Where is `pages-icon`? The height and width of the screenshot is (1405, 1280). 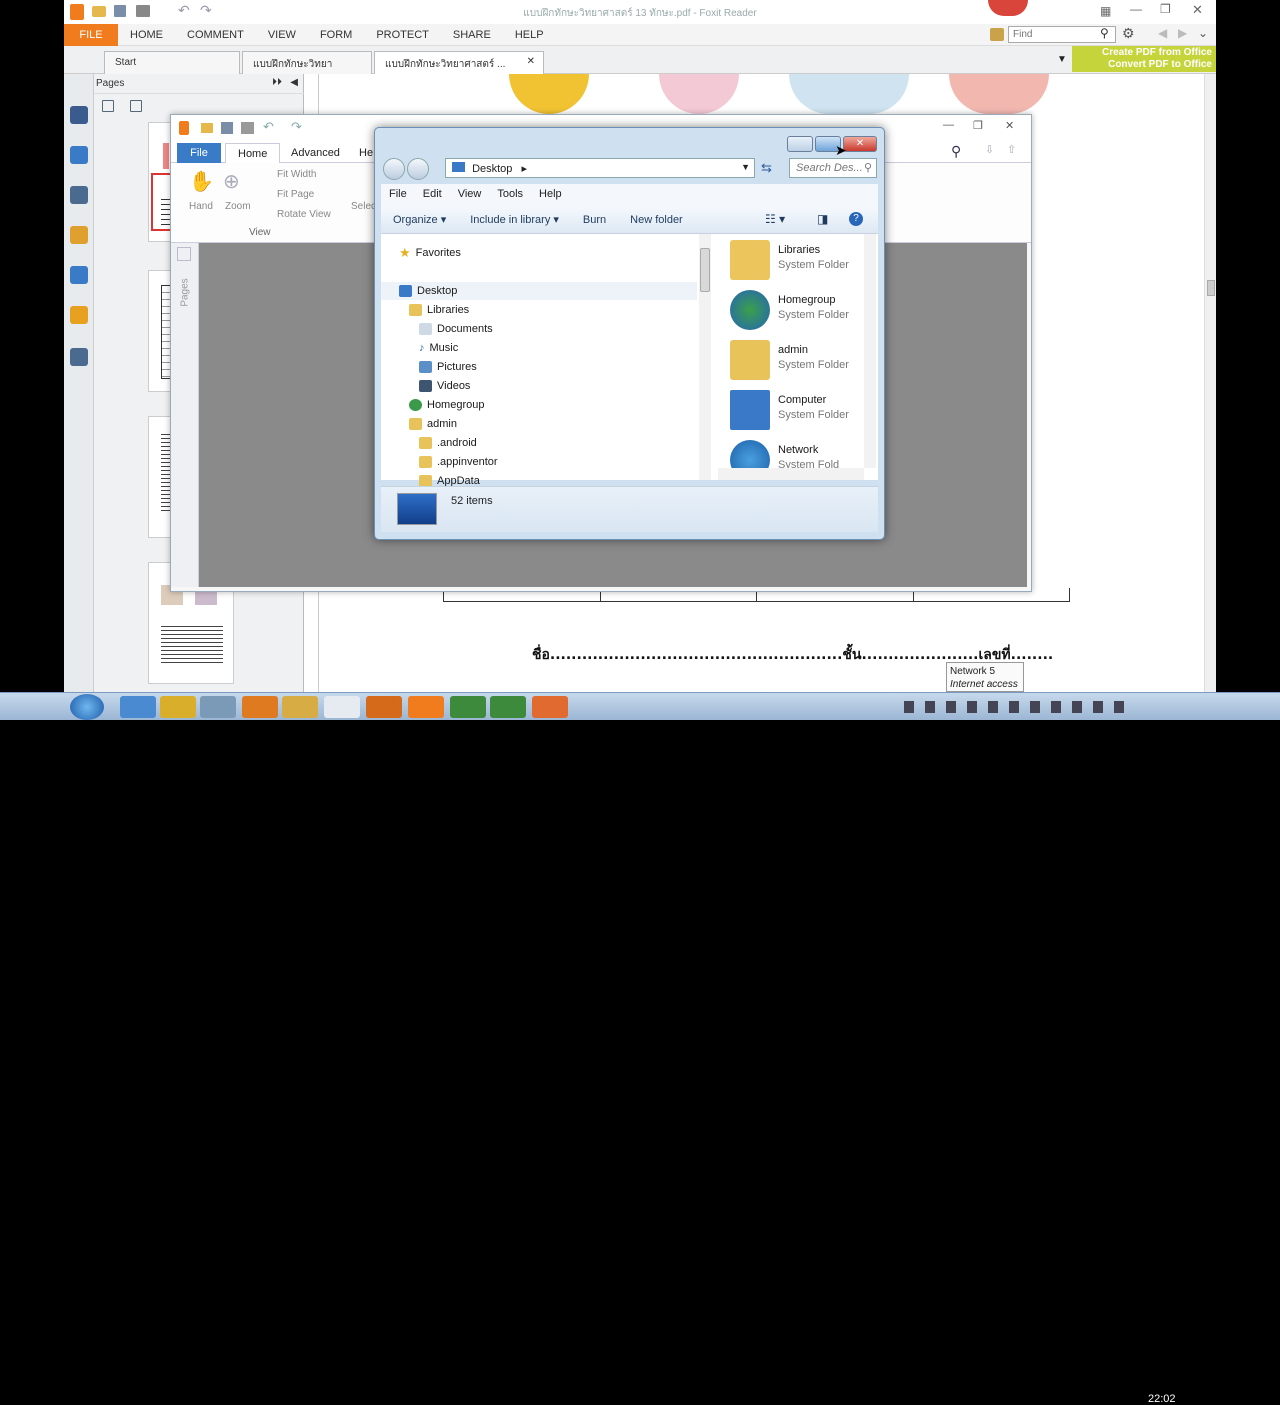
pages-icon is located at coordinates (79, 155).